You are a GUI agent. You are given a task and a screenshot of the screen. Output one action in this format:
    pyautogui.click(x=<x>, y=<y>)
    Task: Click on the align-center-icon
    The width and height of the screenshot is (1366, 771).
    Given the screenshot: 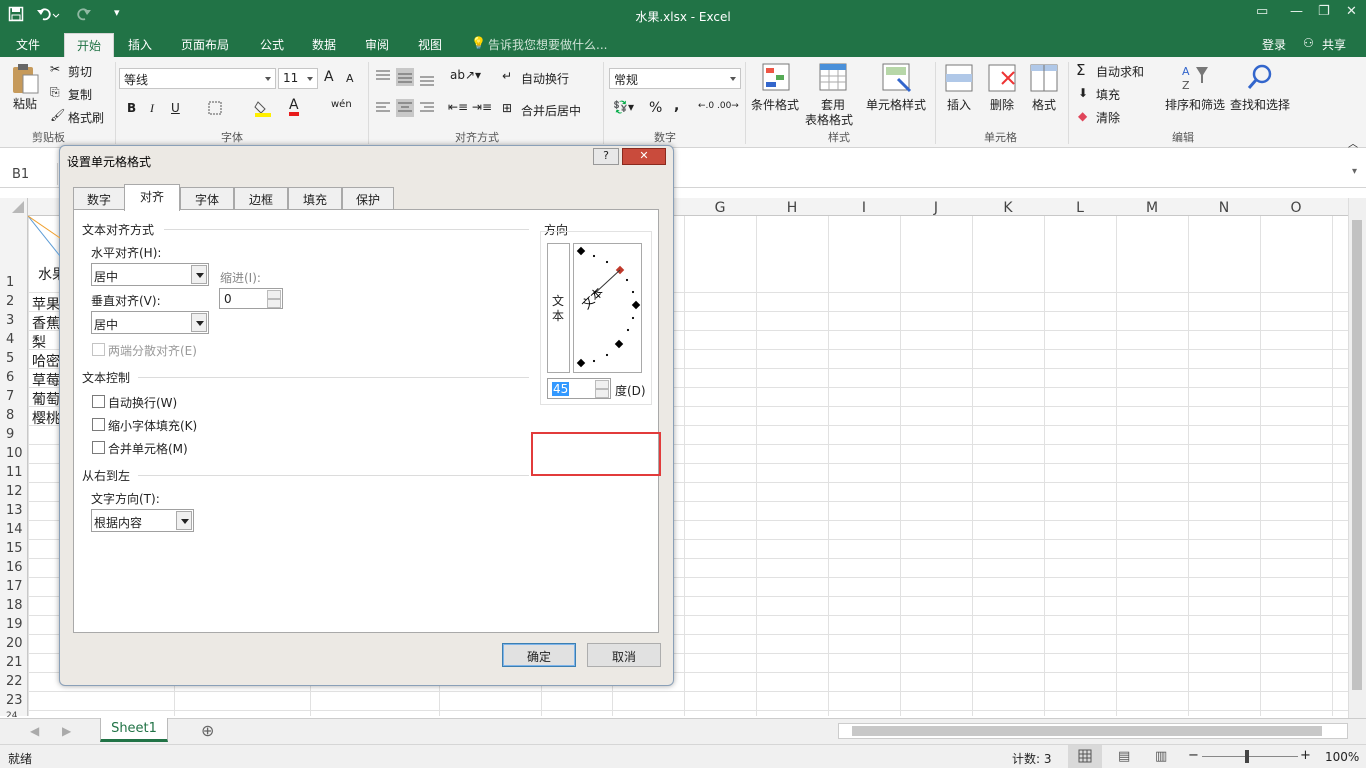 What is the action you would take?
    pyautogui.click(x=405, y=109)
    